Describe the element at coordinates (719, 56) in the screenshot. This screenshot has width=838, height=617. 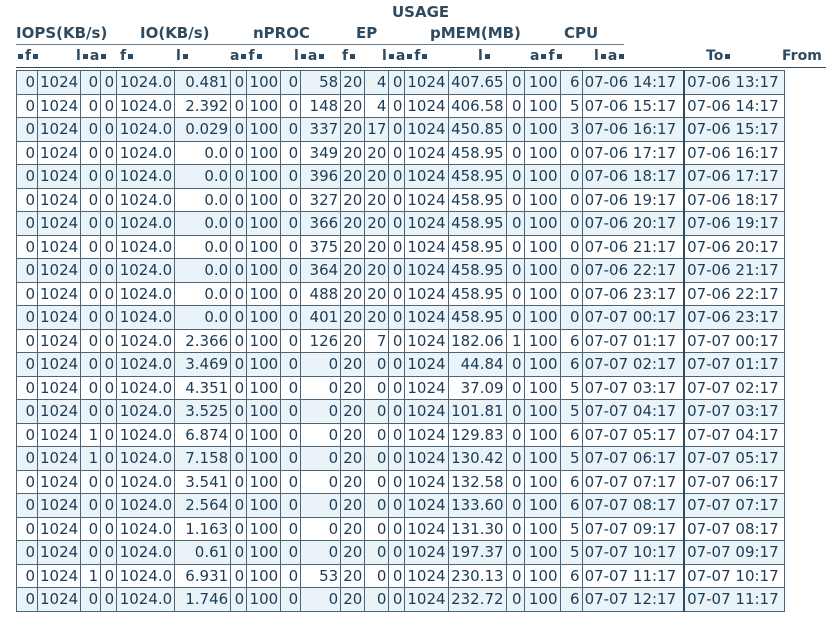
I see `to-header: To` at that location.